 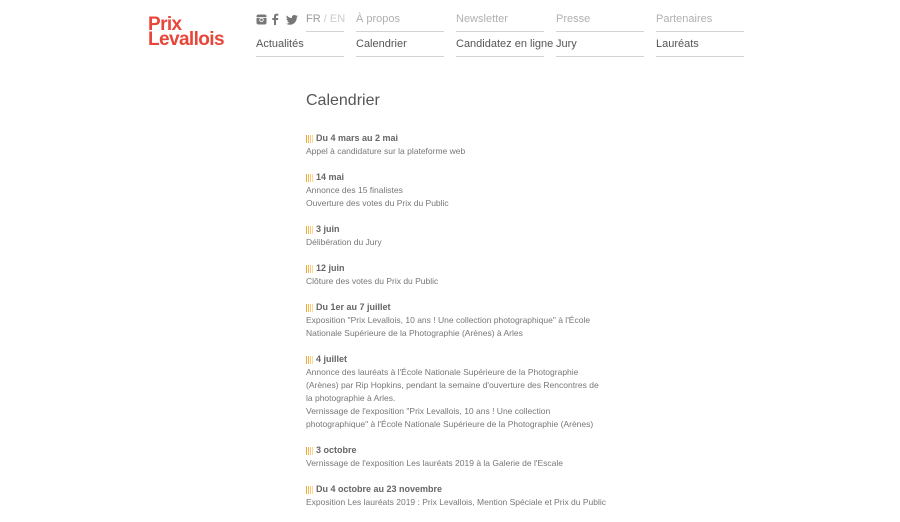 I want to click on event-description-line: Délibération du Jury, so click(x=344, y=242).